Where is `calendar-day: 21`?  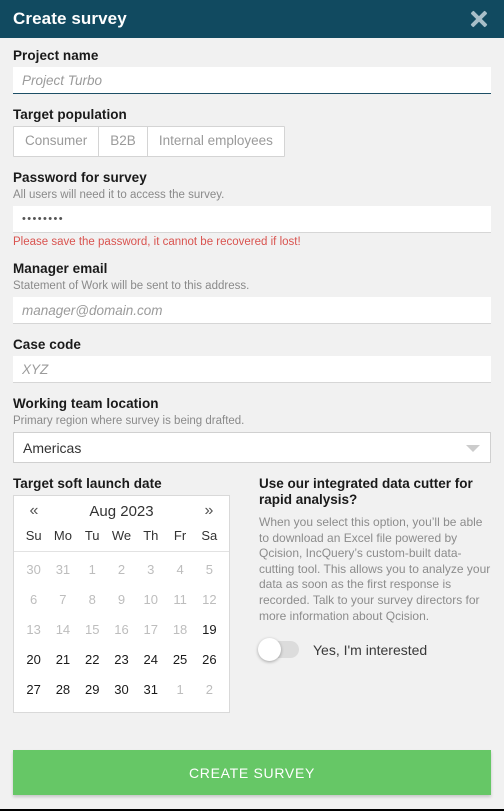
calendar-day: 21 is located at coordinates (62, 660).